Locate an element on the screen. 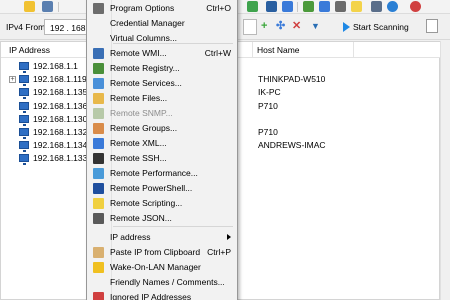 Image resolution: width=450 pixels, height=300 pixels. power-icon is located at coordinates (415, 6).